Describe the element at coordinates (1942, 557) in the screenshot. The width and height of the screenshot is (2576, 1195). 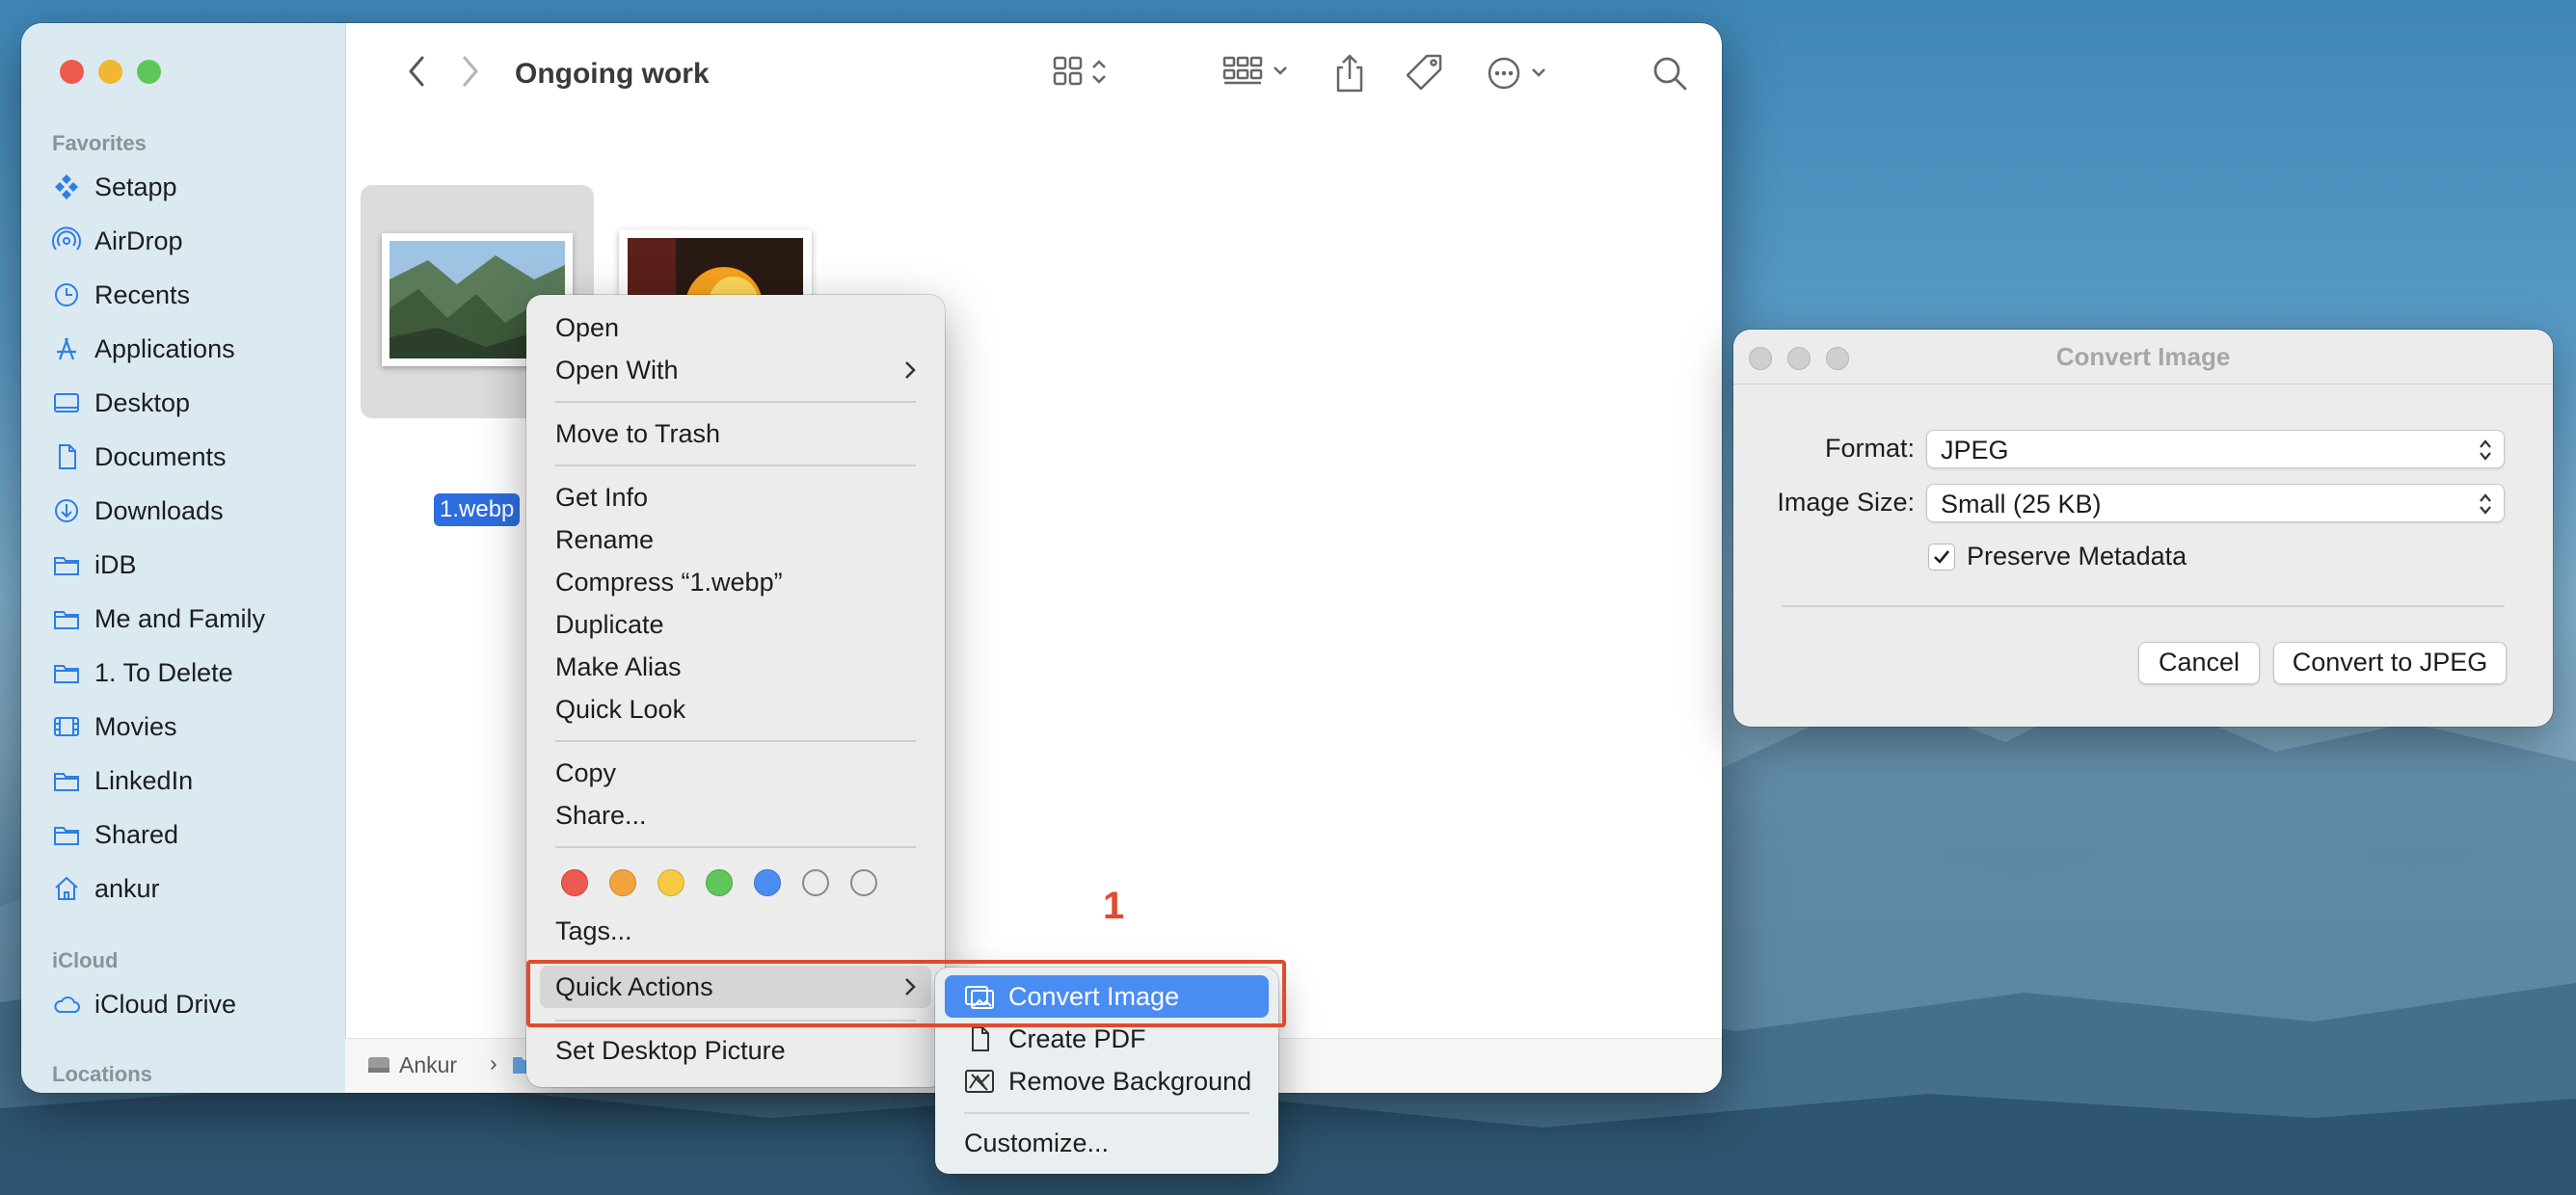
I see `preserve-metadata-checkbox` at that location.